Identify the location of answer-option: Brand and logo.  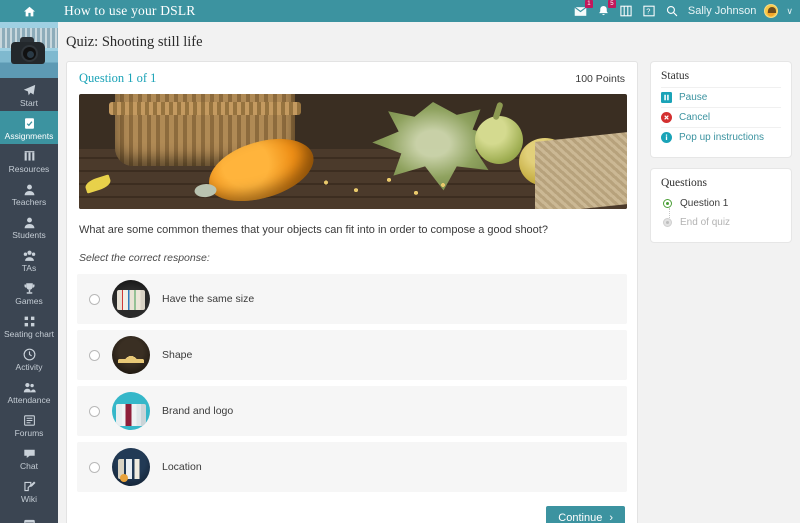
(352, 411).